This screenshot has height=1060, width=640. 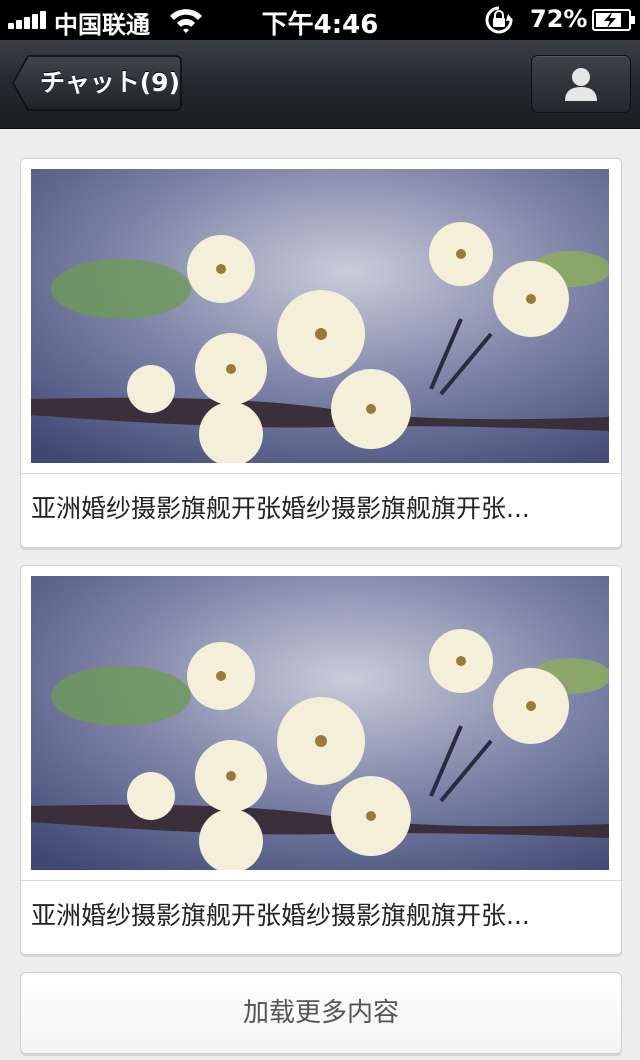 I want to click on navigation-bar: チャット(9), so click(x=320, y=84).